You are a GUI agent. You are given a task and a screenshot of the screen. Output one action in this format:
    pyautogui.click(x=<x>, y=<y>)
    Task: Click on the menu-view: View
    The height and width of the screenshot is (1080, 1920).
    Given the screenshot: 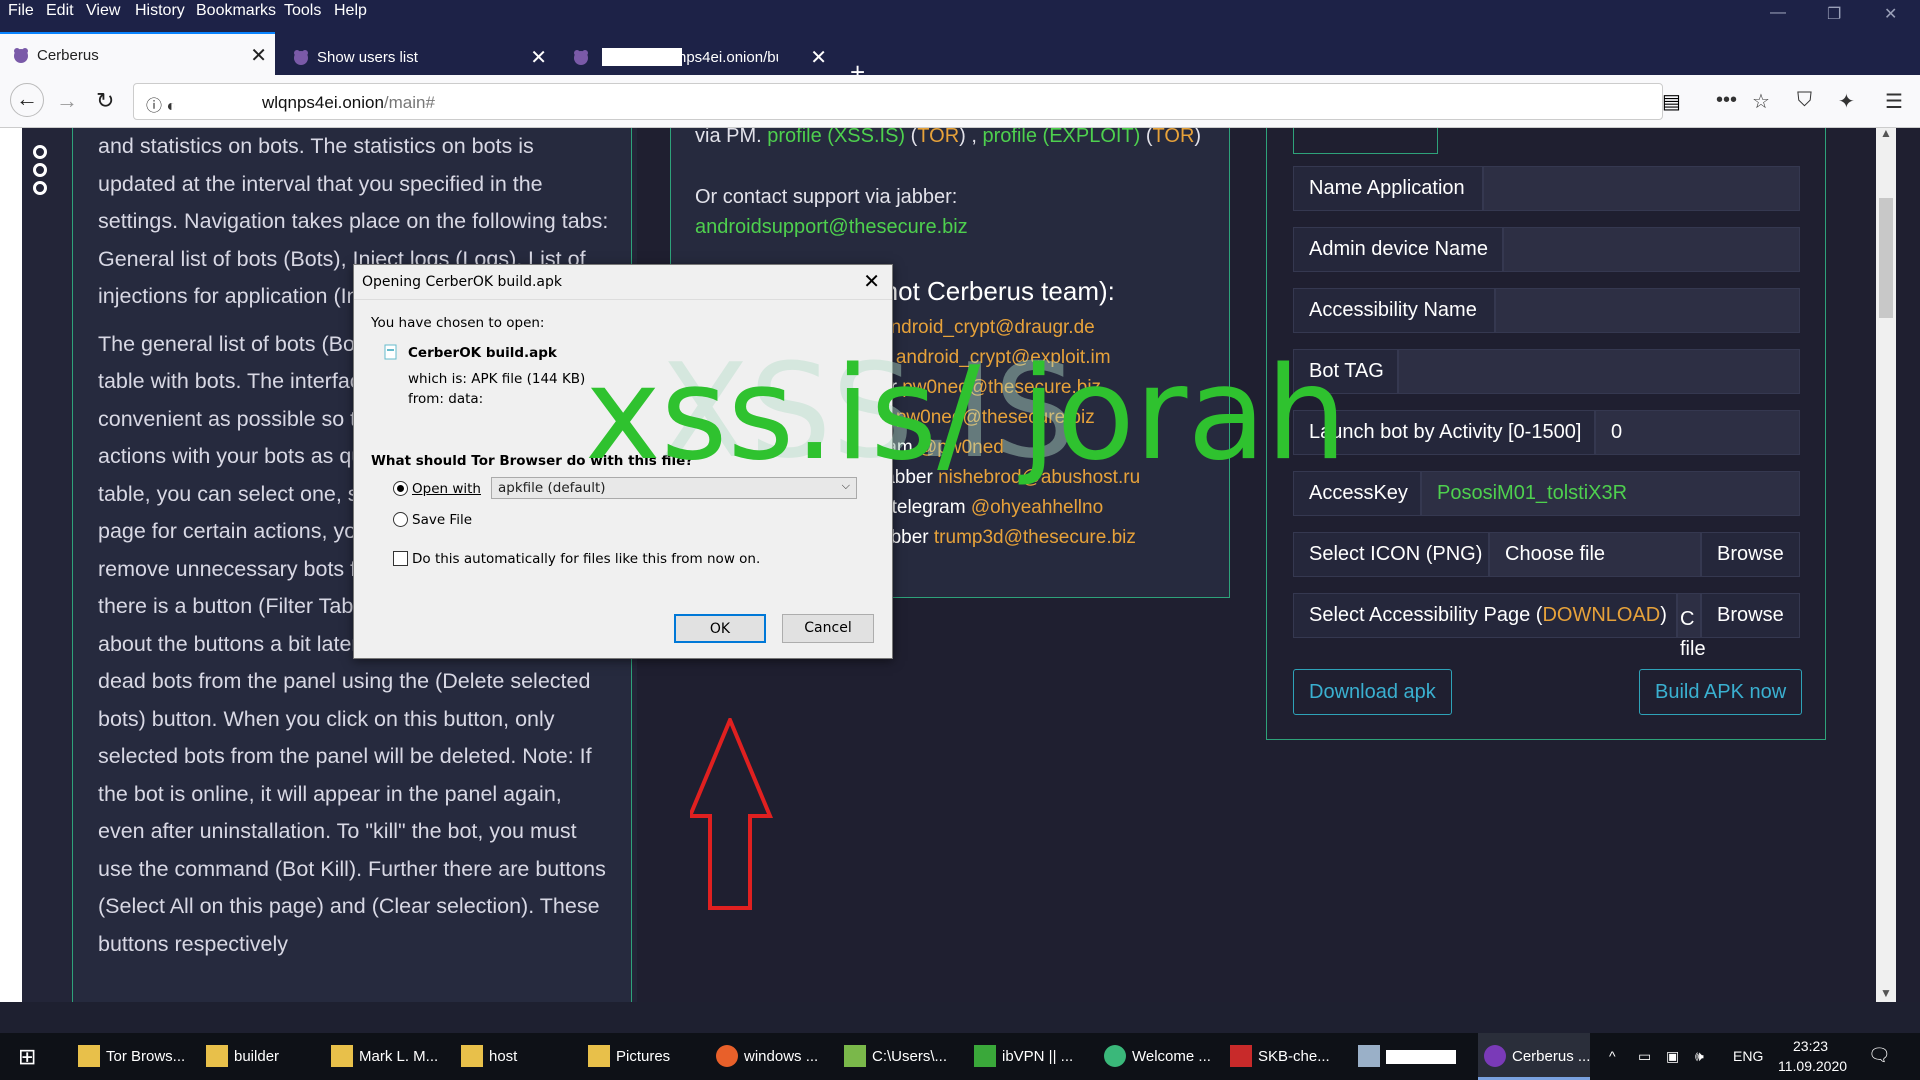 What is the action you would take?
    pyautogui.click(x=103, y=11)
    